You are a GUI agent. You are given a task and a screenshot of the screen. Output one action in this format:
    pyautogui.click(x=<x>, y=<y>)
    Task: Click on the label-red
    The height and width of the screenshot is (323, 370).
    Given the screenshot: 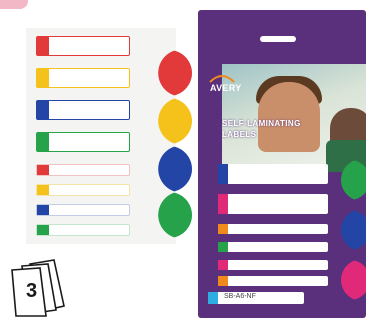 What is the action you would take?
    pyautogui.click(x=83, y=46)
    